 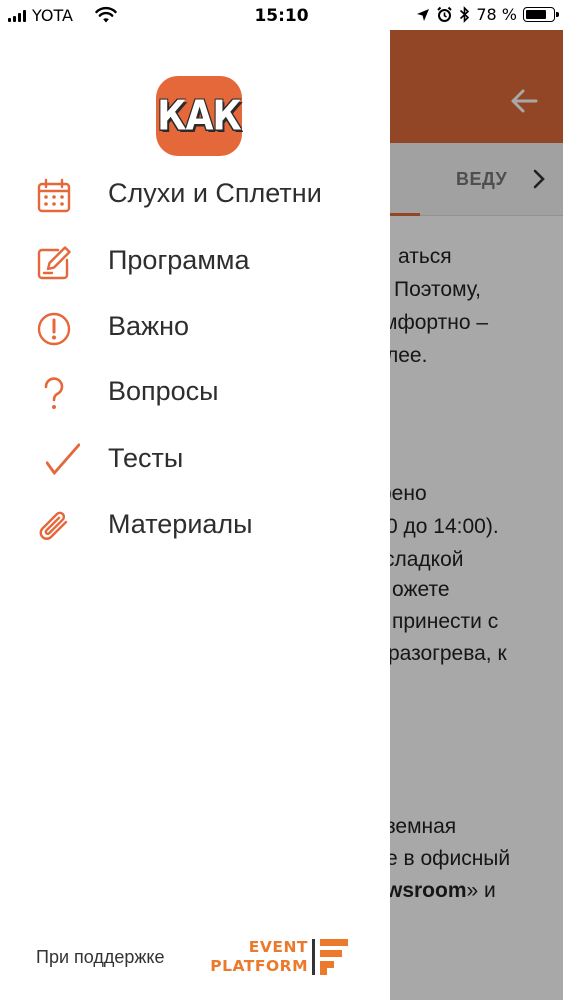 I want to click on bluetooth-icon, so click(x=465, y=14).